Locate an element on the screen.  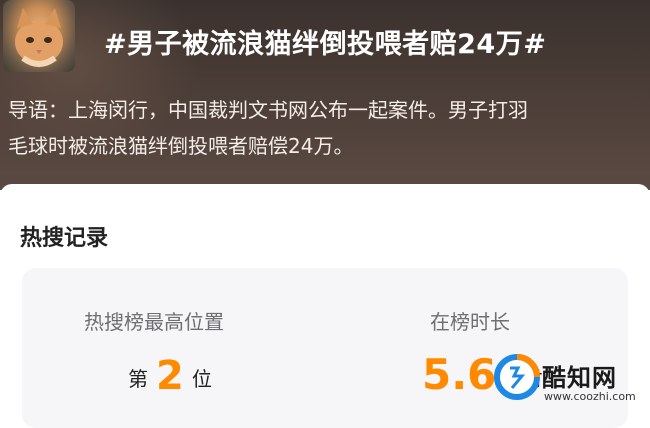
rank-suffix: 位 is located at coordinates (201, 379).